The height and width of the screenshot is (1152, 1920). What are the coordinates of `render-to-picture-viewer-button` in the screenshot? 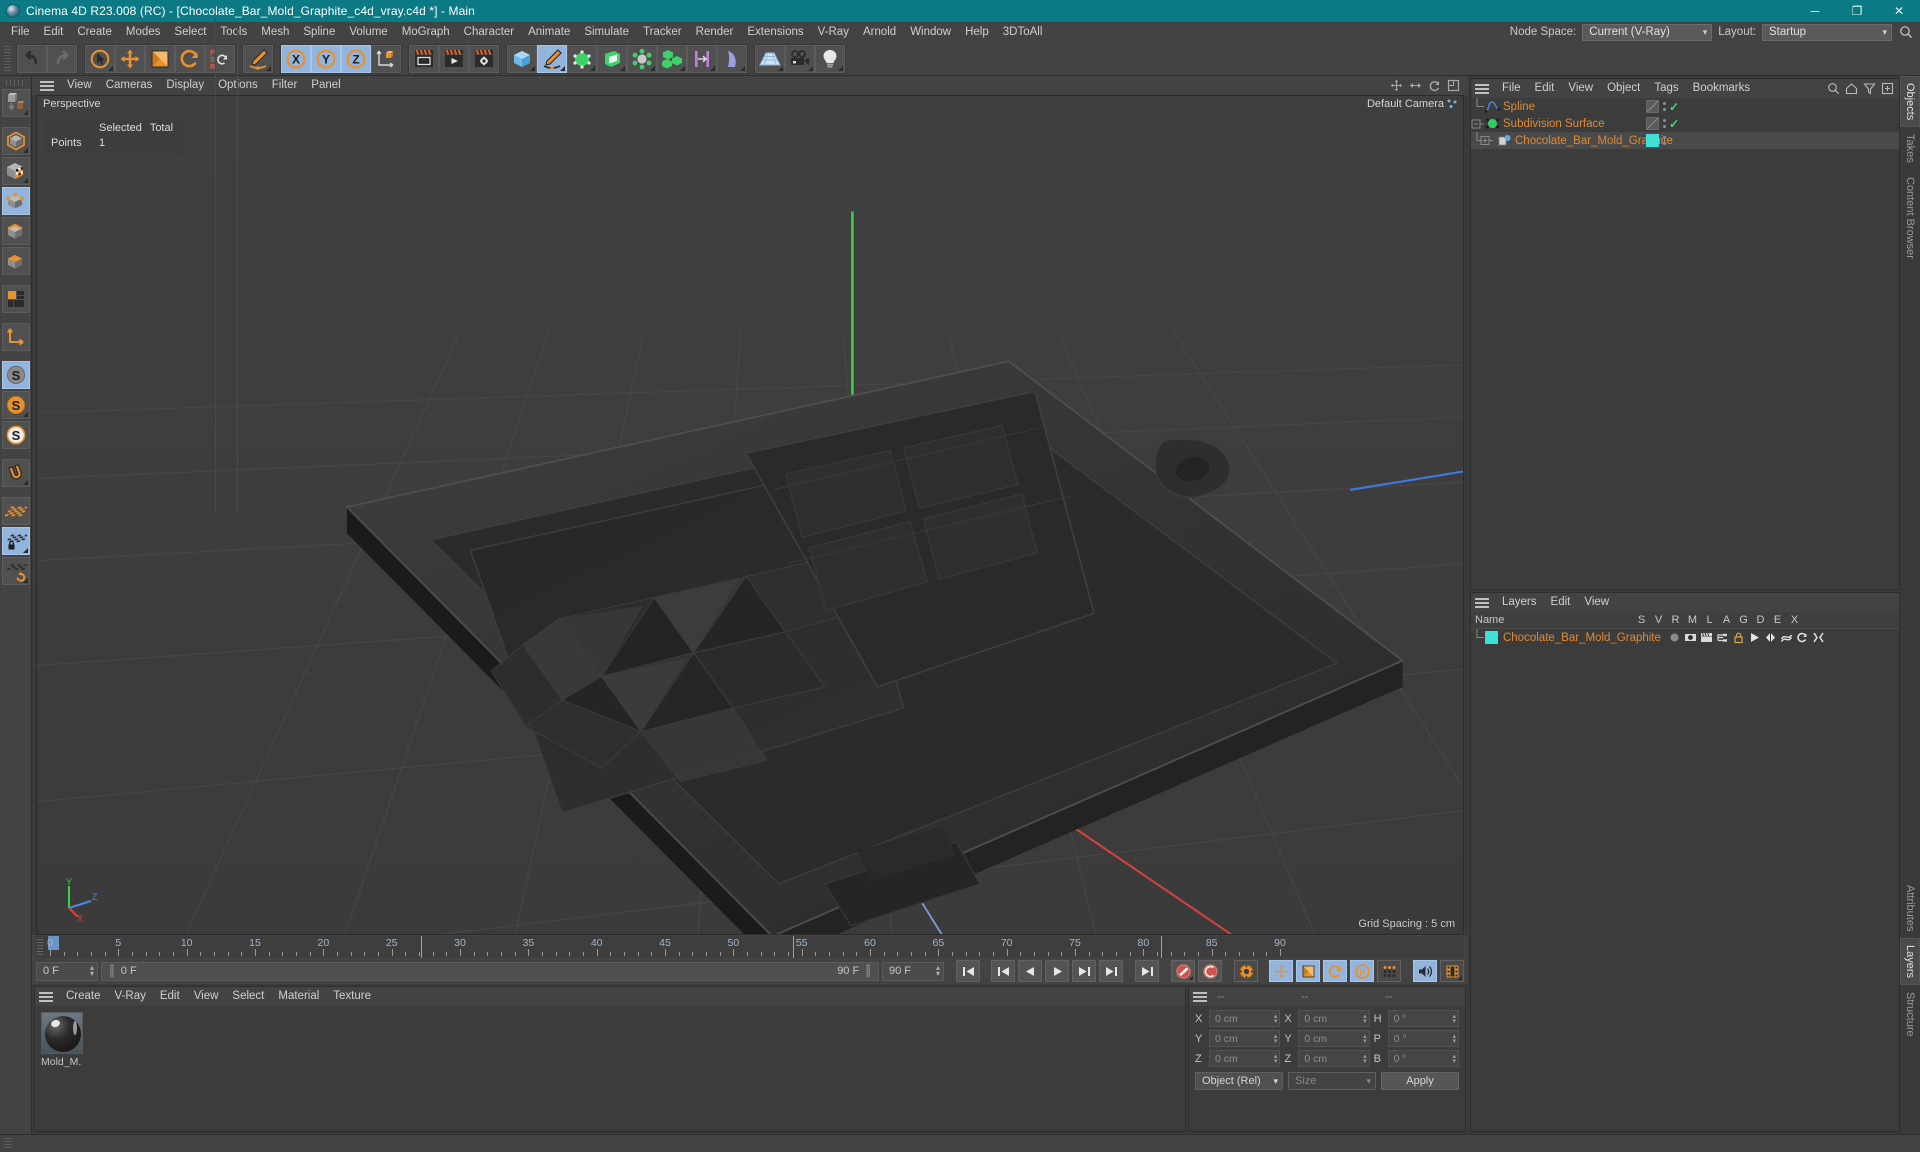 It's located at (454, 58).